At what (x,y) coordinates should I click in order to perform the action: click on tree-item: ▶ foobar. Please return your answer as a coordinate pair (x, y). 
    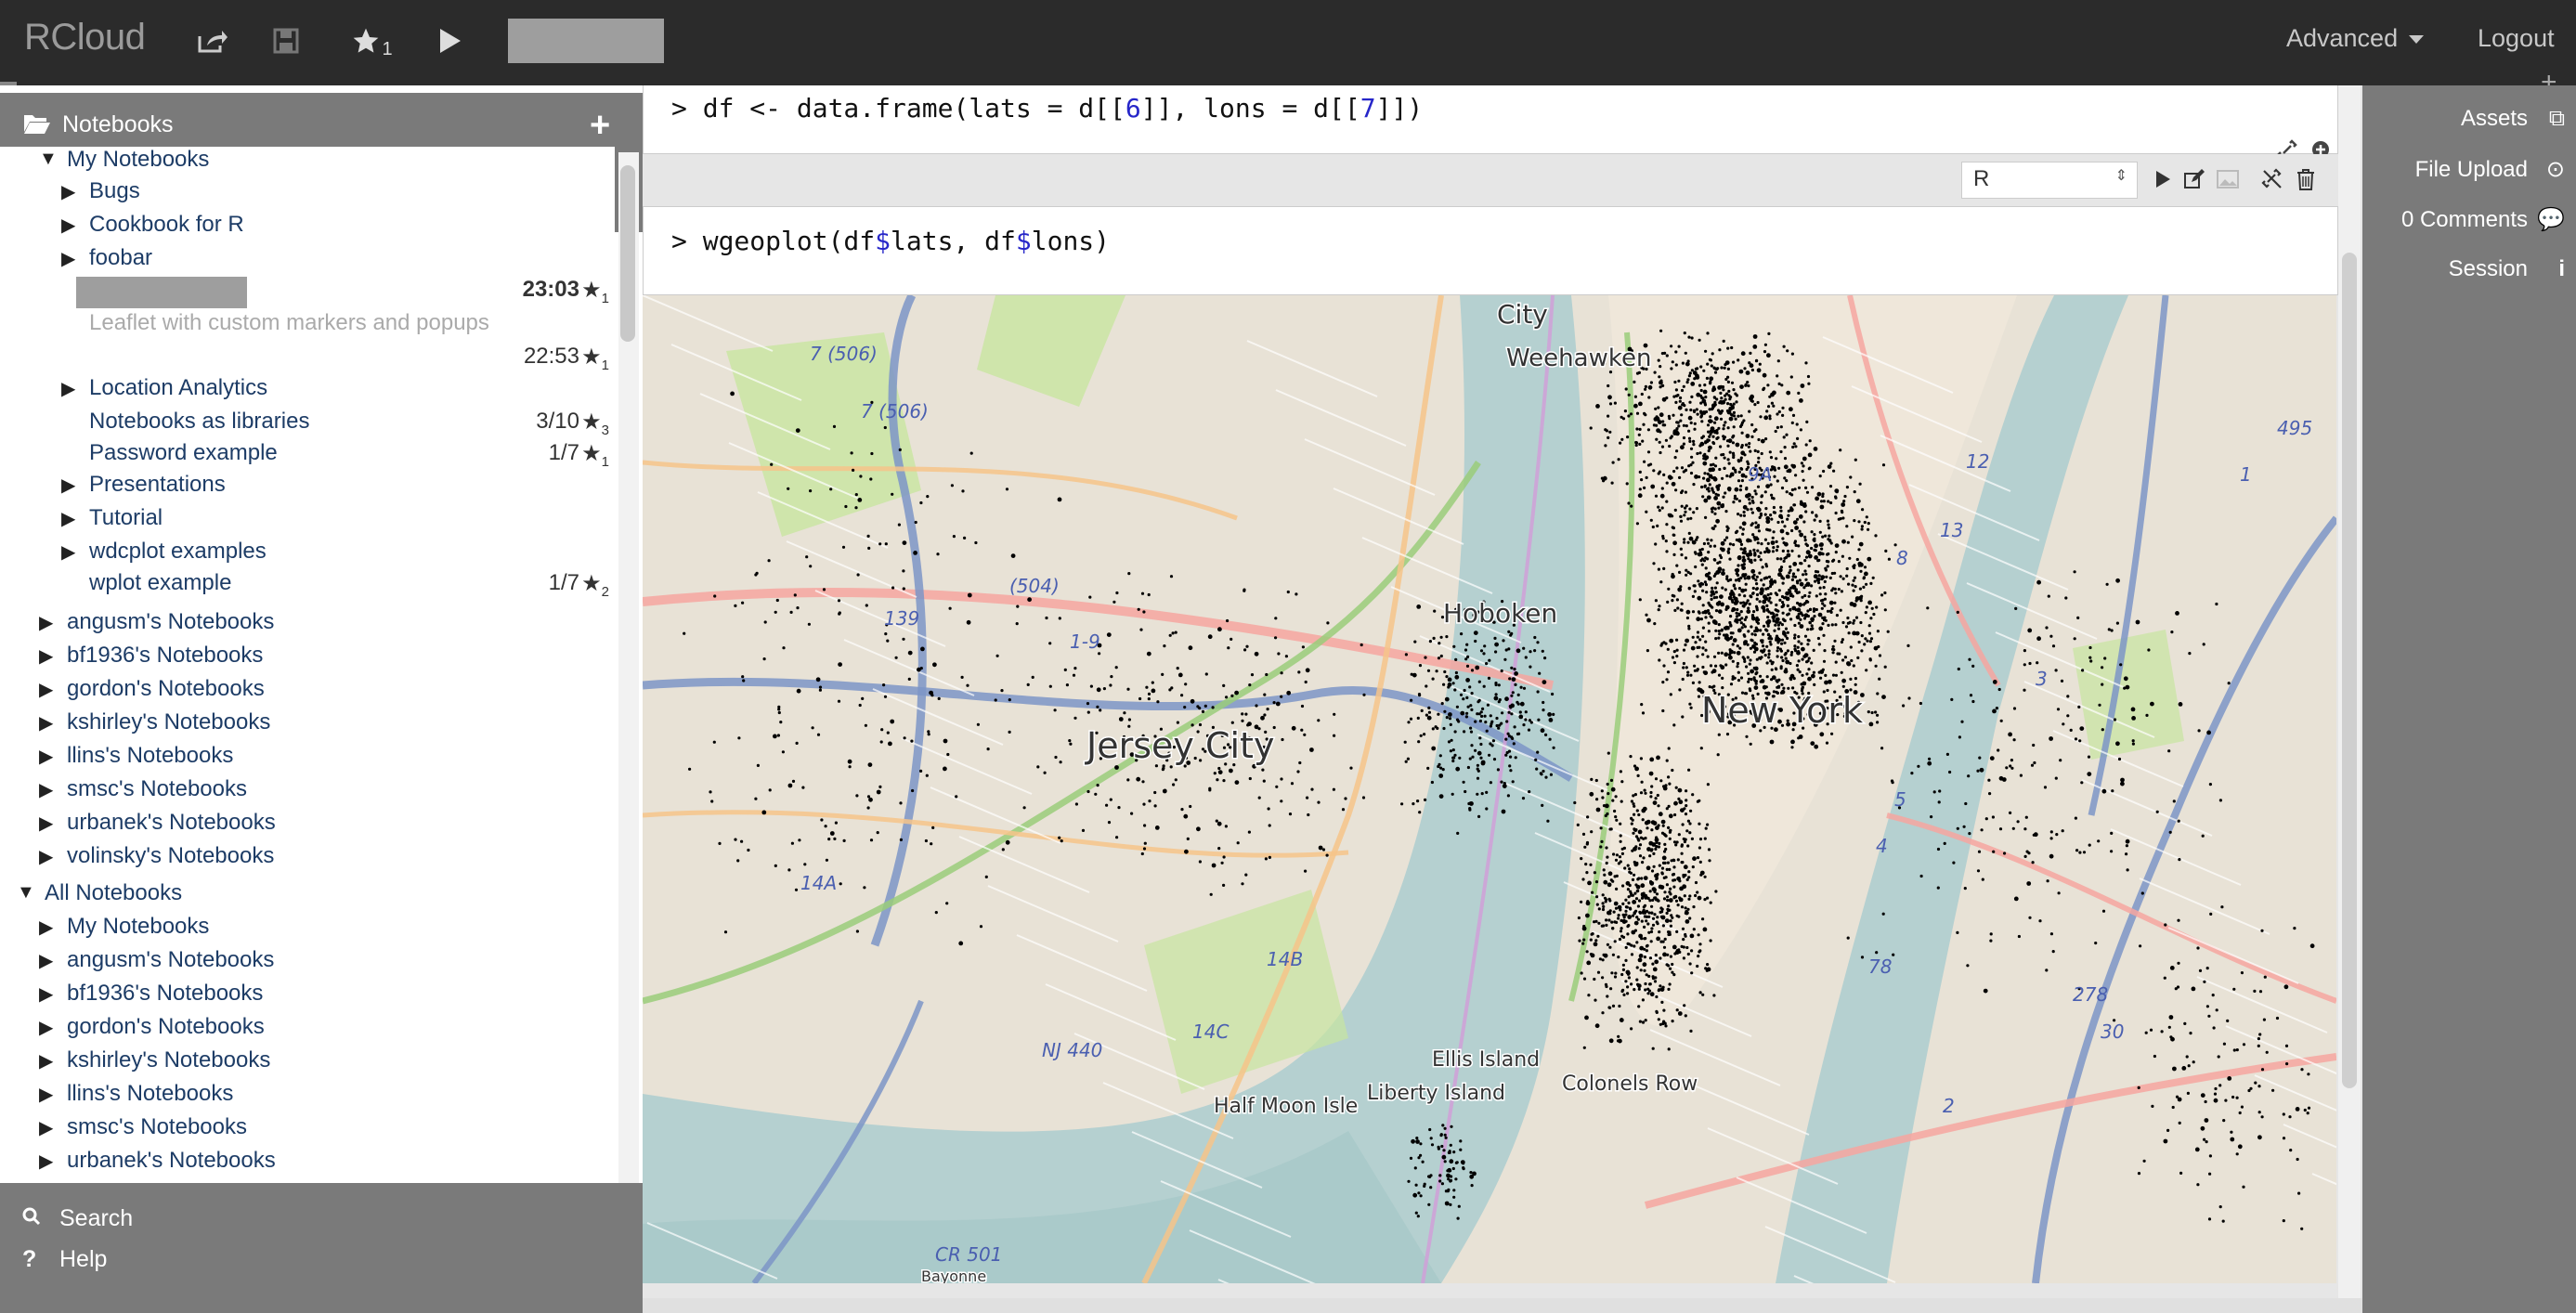
    Looking at the image, I should click on (307, 261).